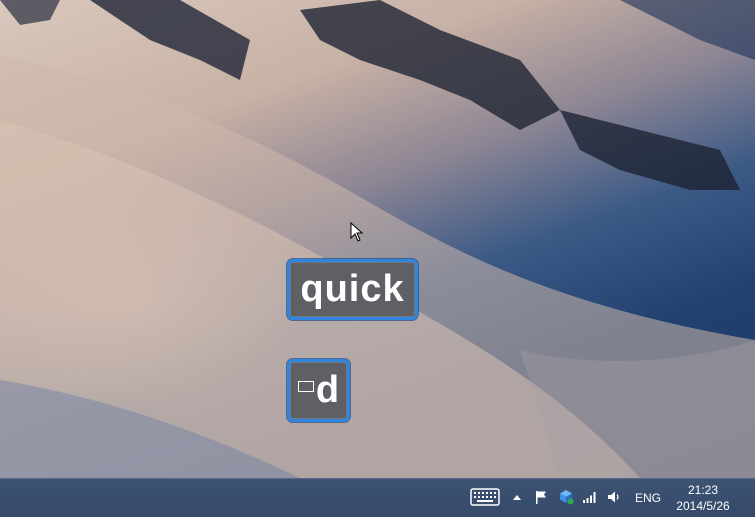 This screenshot has width=755, height=531. I want to click on placeholder-box-icon, so click(305, 386).